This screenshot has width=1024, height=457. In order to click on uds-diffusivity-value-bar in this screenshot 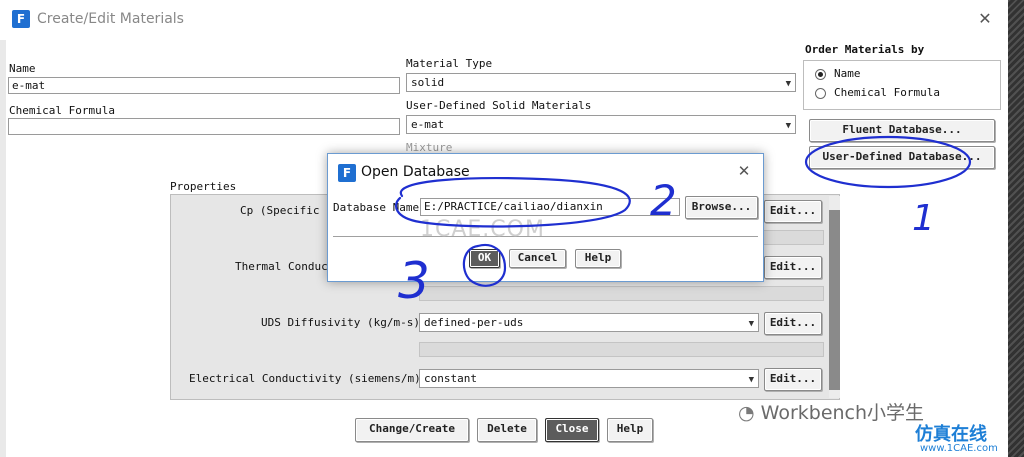, I will do `click(621, 349)`.